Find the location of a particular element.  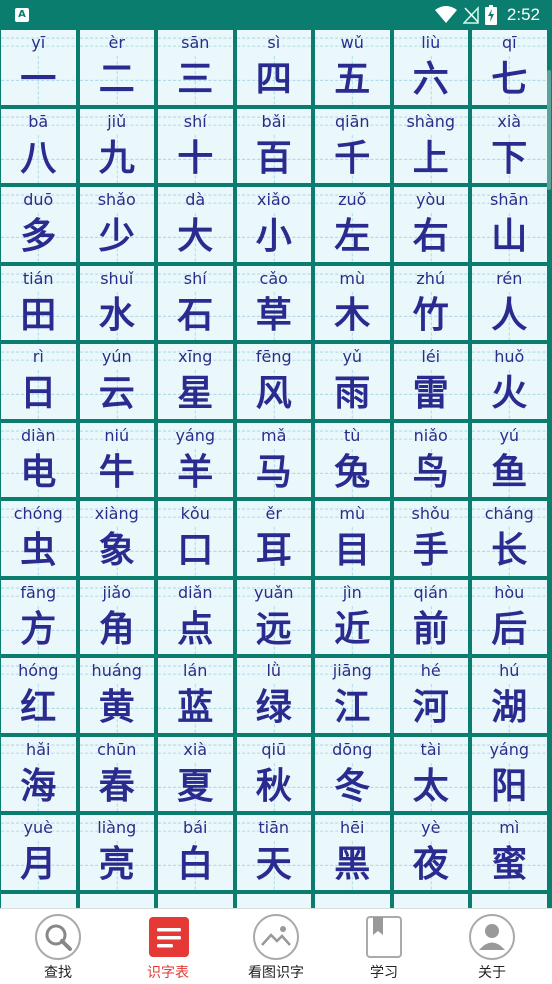

character-cell: zhú 竹 is located at coordinates (430, 302).